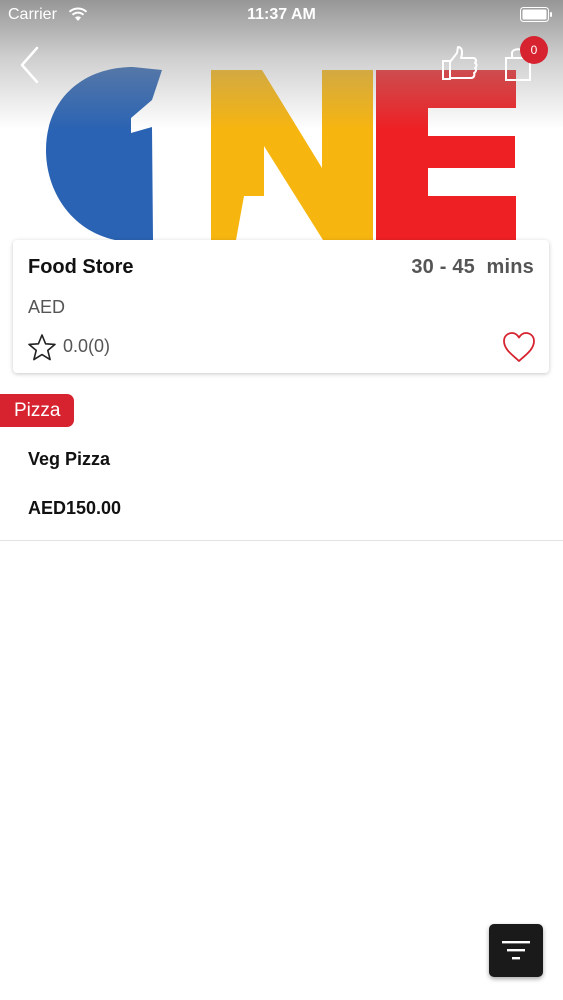 The height and width of the screenshot is (1000, 563). I want to click on like-button, so click(460, 64).